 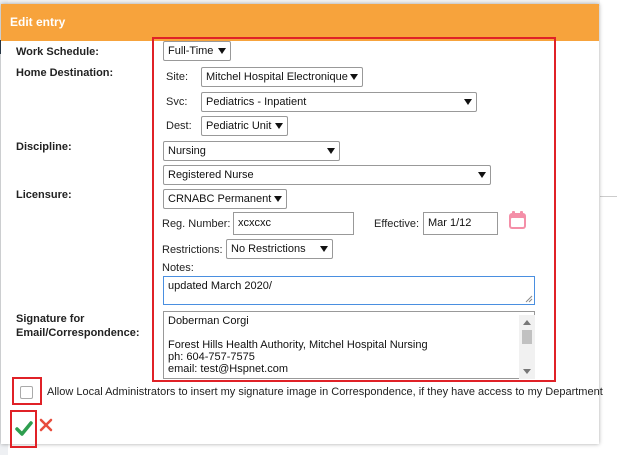 What do you see at coordinates (50, 319) in the screenshot?
I see `signature-label-line1: Signature for` at bounding box center [50, 319].